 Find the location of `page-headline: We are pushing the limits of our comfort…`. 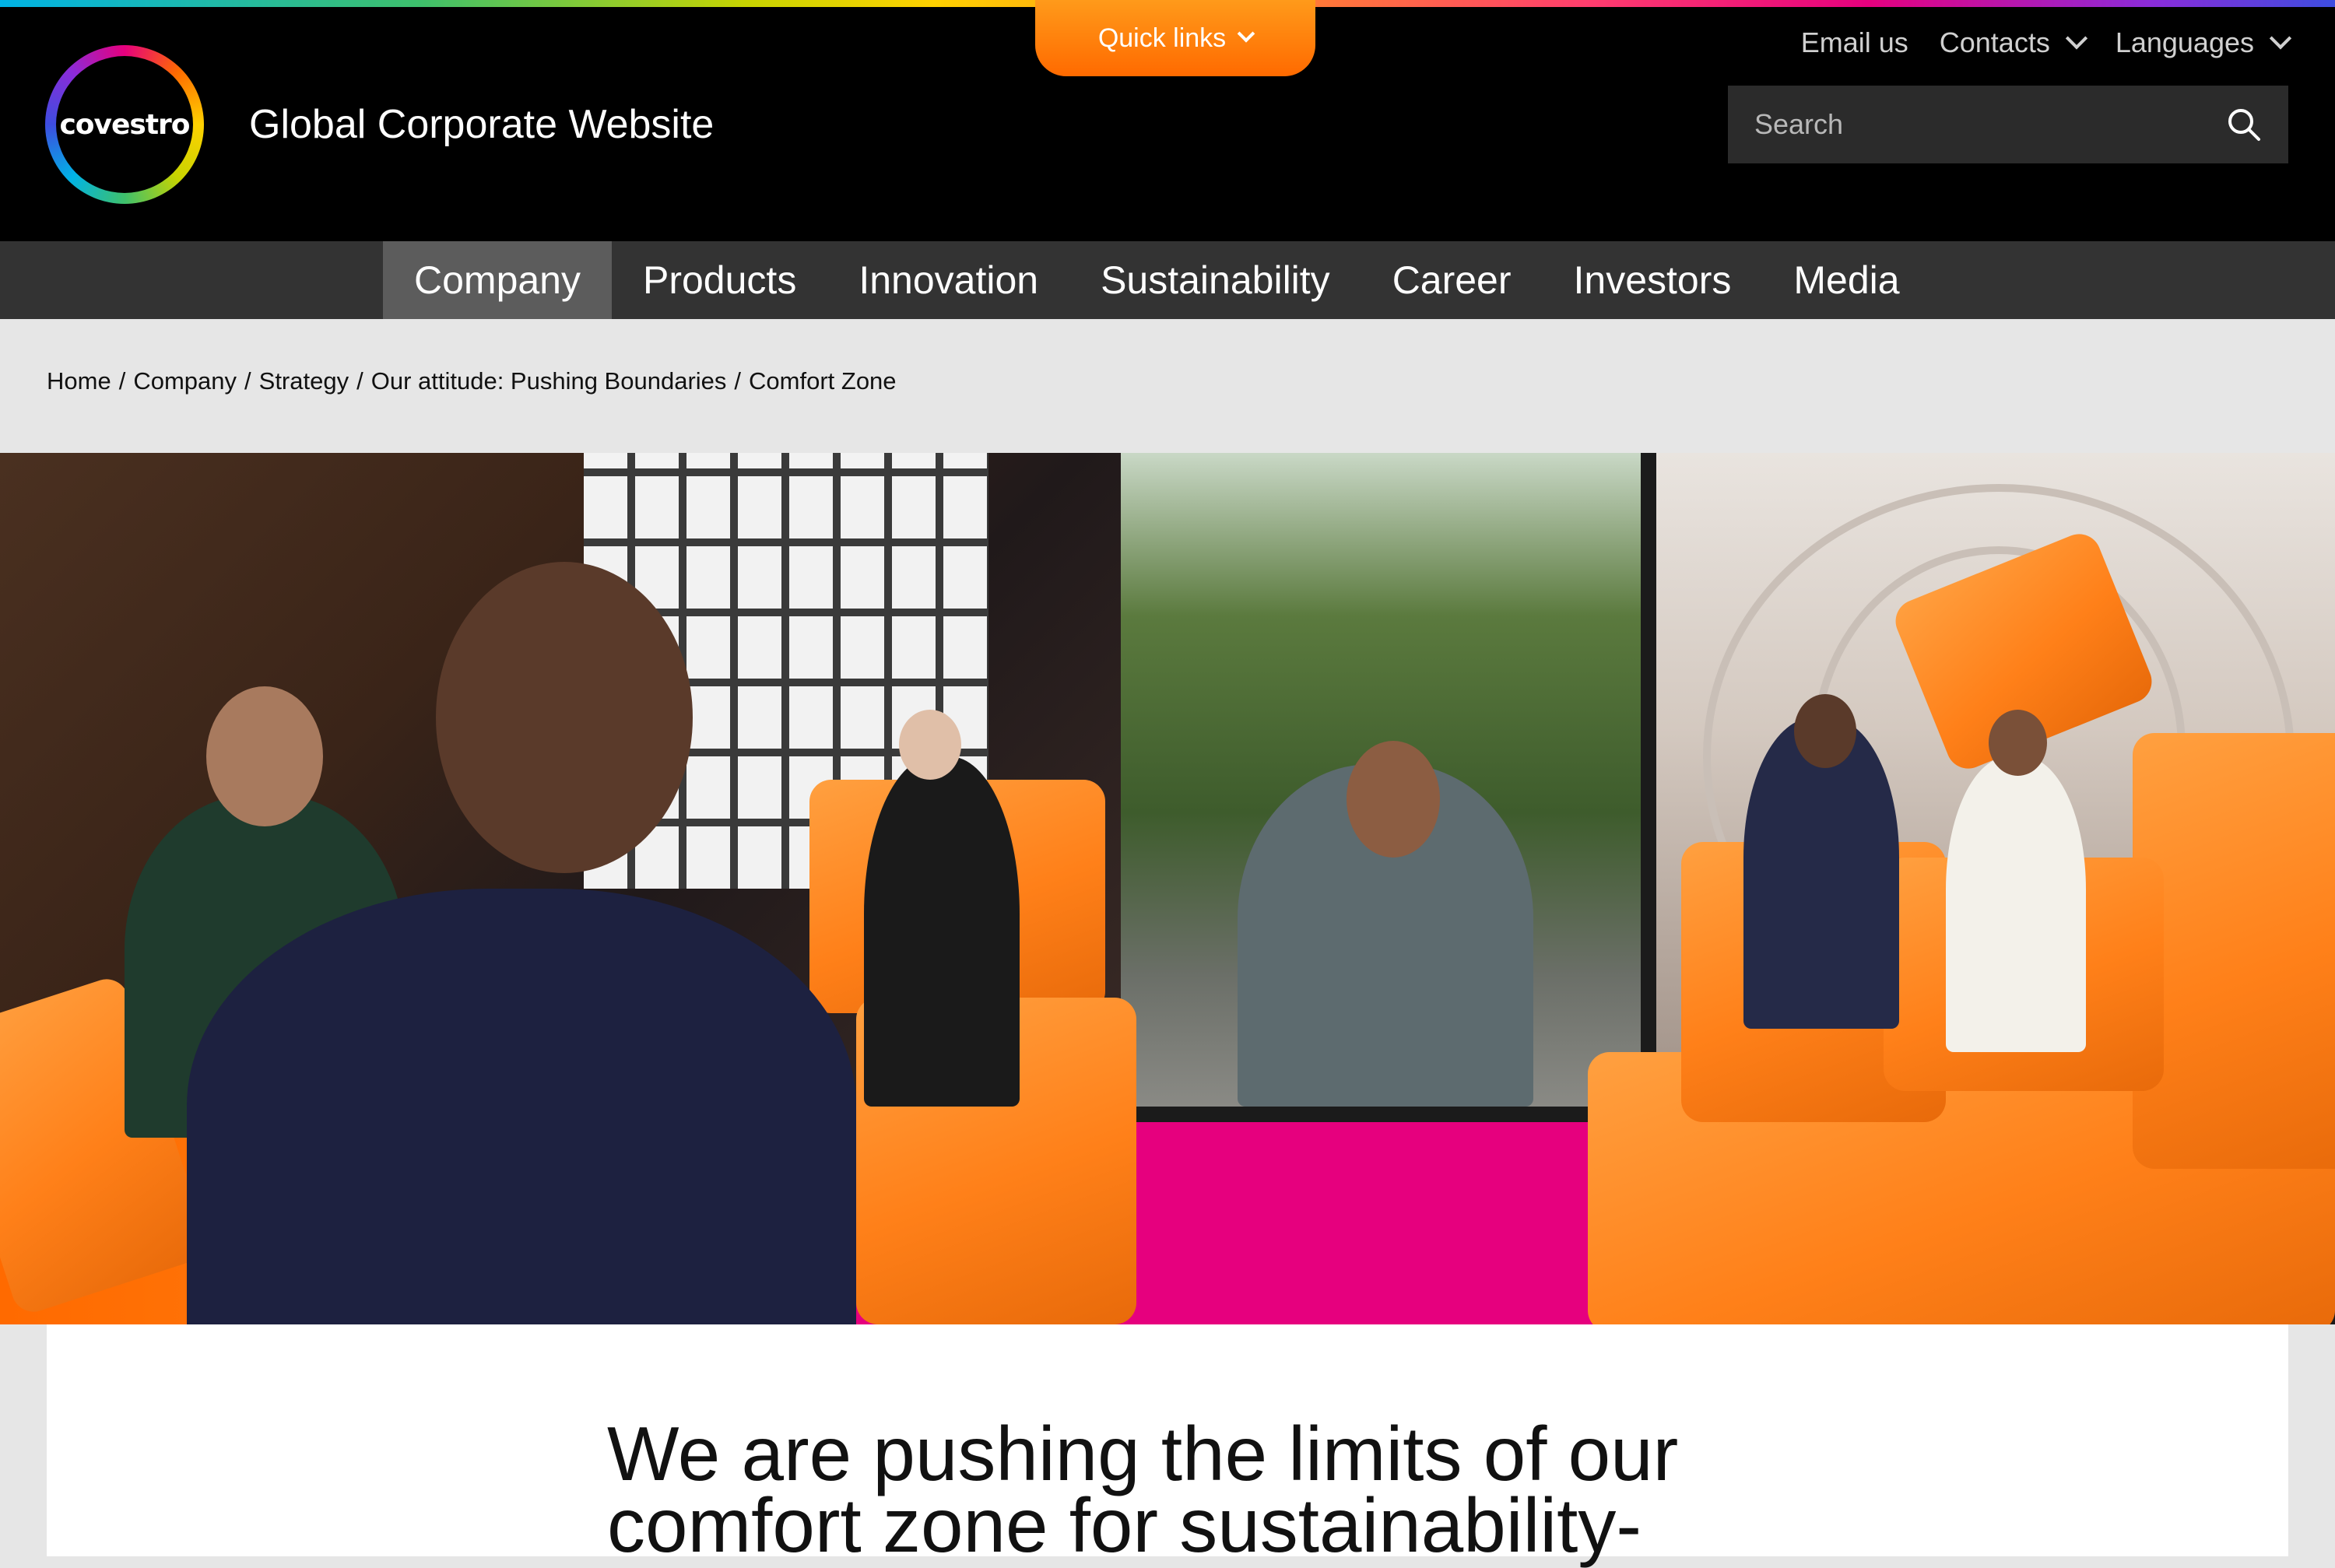

page-headline: We are pushing the limits of our comfort… is located at coordinates (1143, 1489).